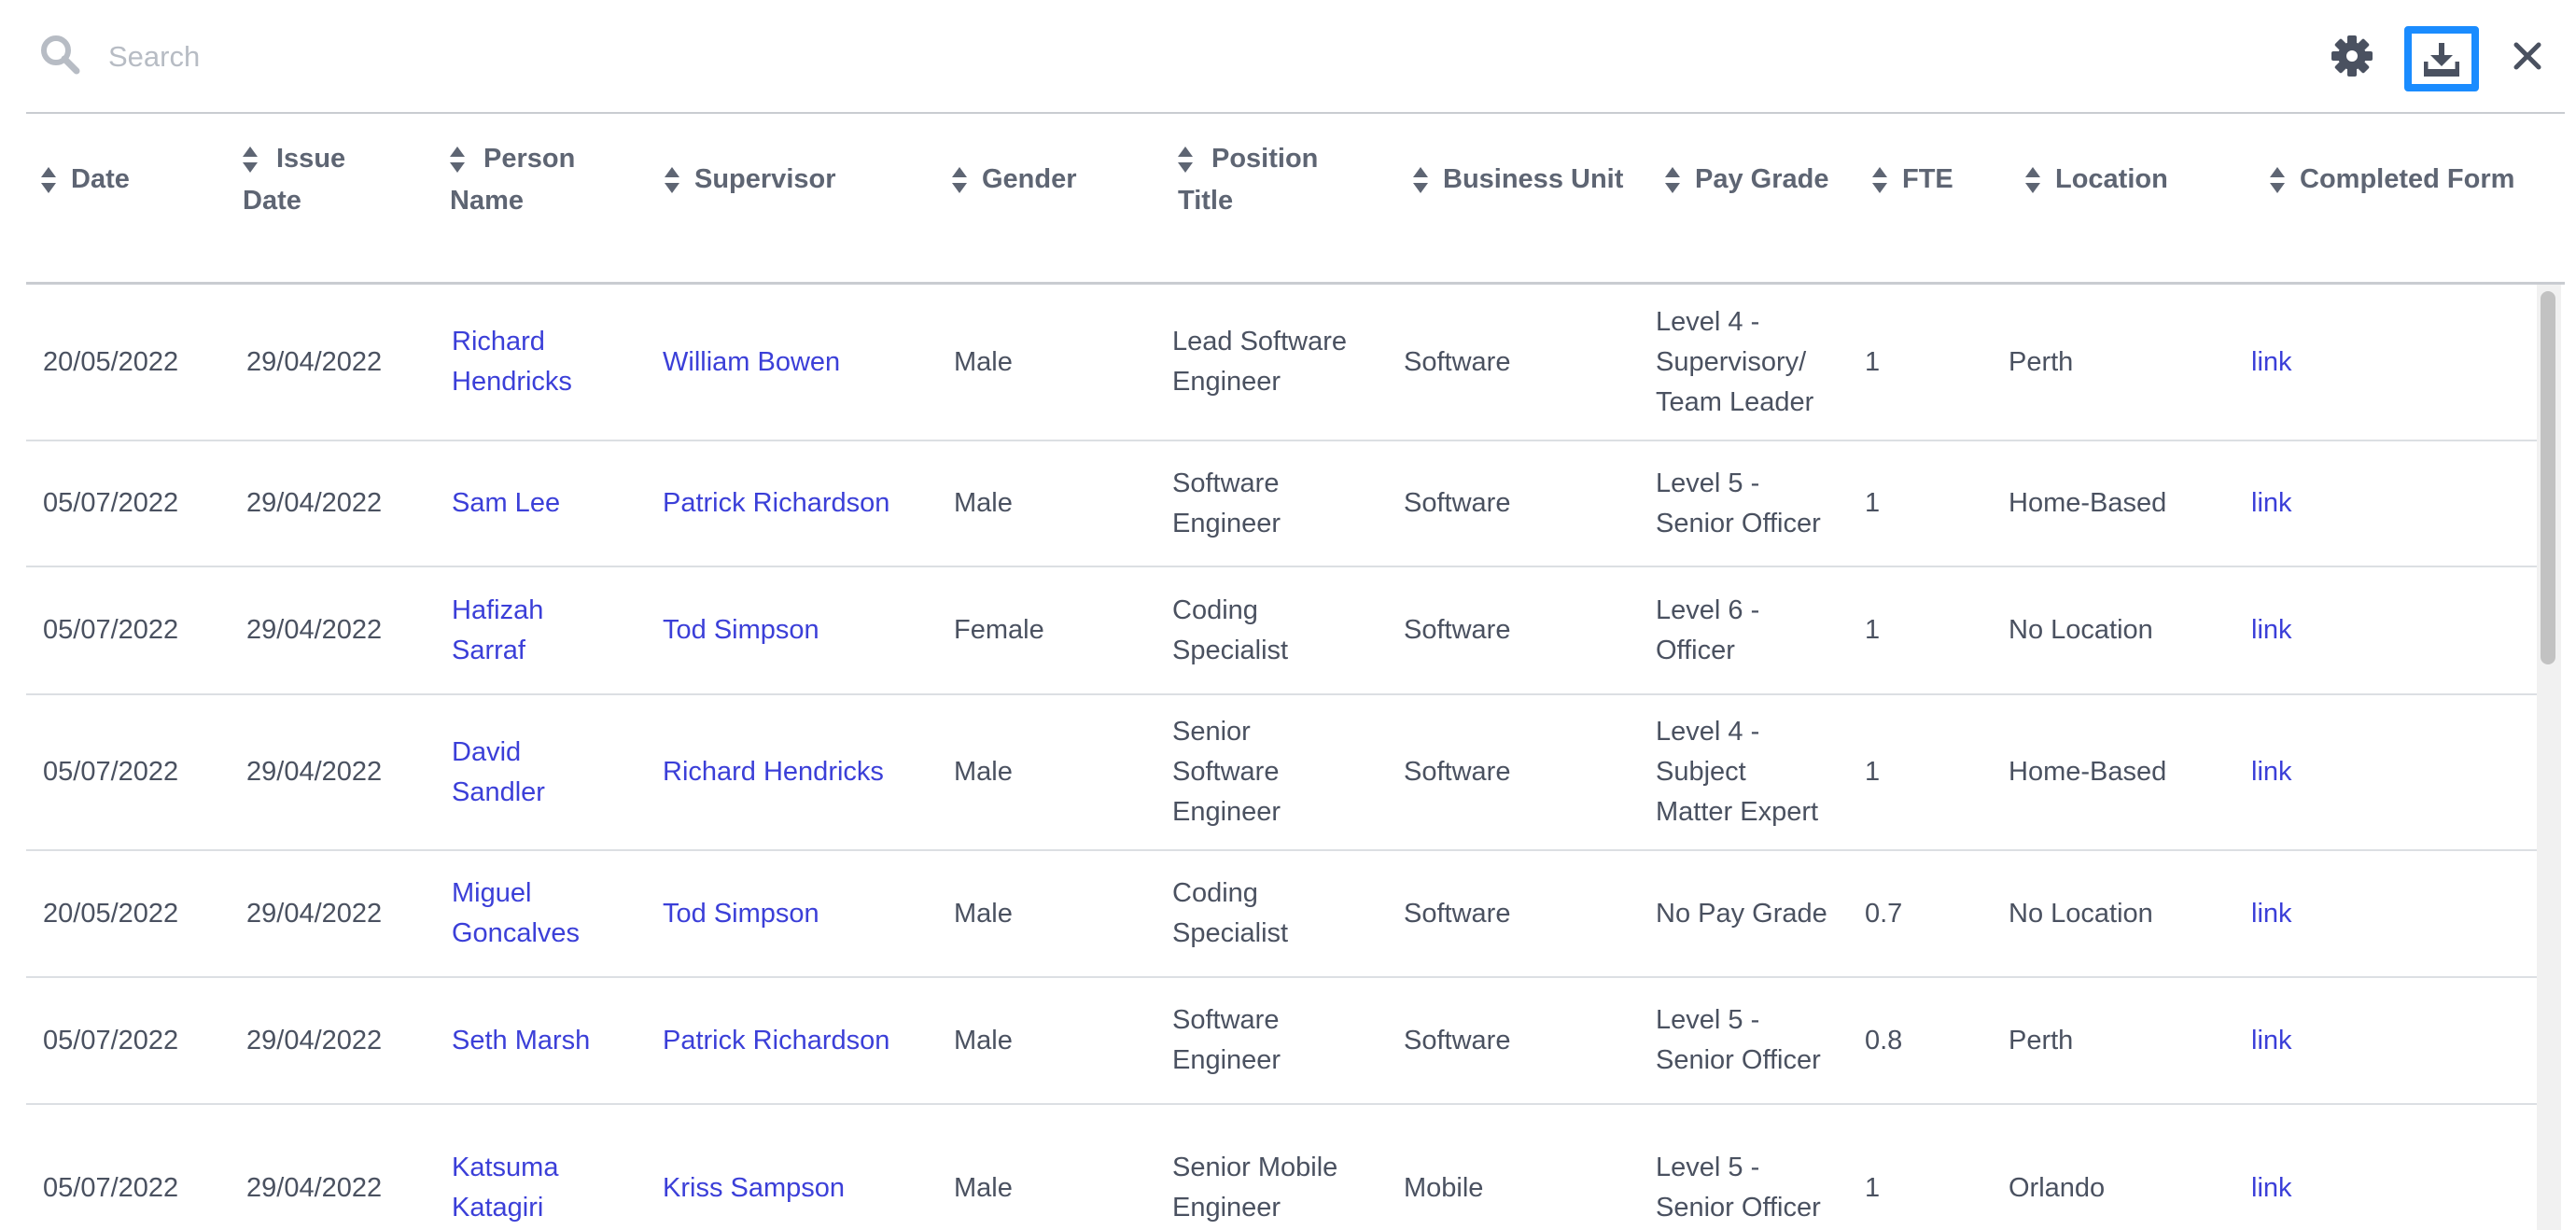 This screenshot has width=2576, height=1230. What do you see at coordinates (497, 630) in the screenshot?
I see `cell-person-name: Hafizah Sarraf` at bounding box center [497, 630].